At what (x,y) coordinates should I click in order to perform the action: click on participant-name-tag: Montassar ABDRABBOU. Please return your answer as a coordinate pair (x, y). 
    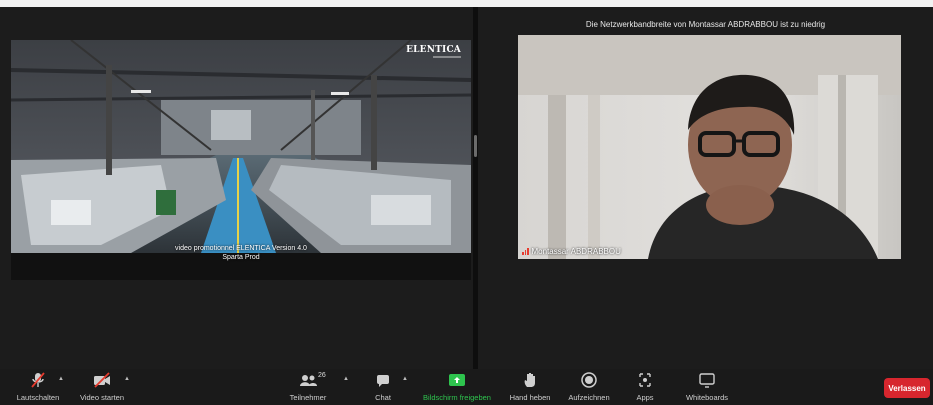
    Looking at the image, I should click on (571, 251).